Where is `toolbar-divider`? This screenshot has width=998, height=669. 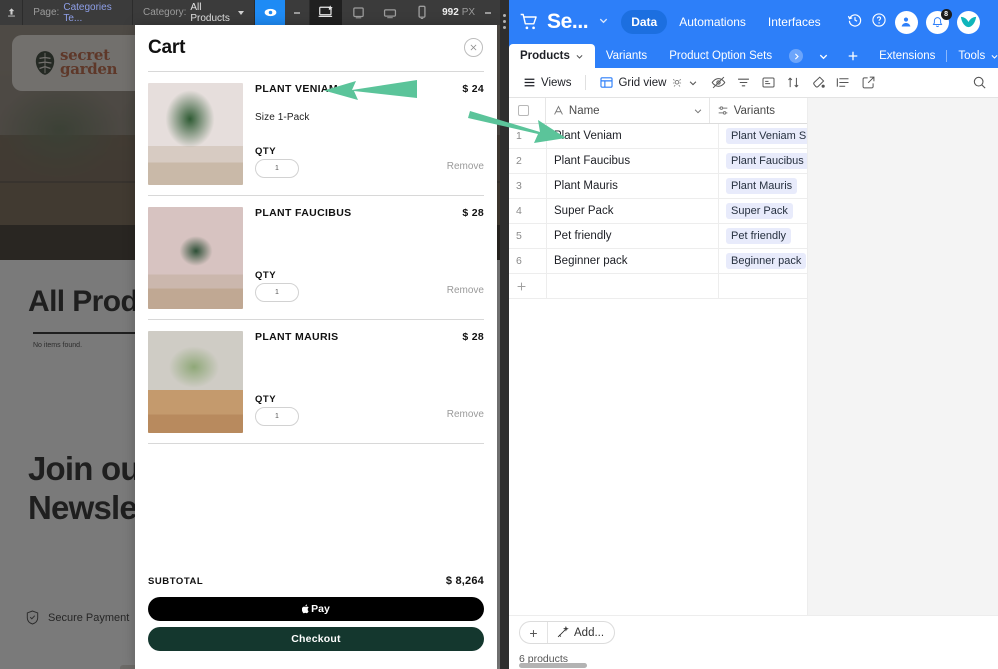
toolbar-divider is located at coordinates (586, 82).